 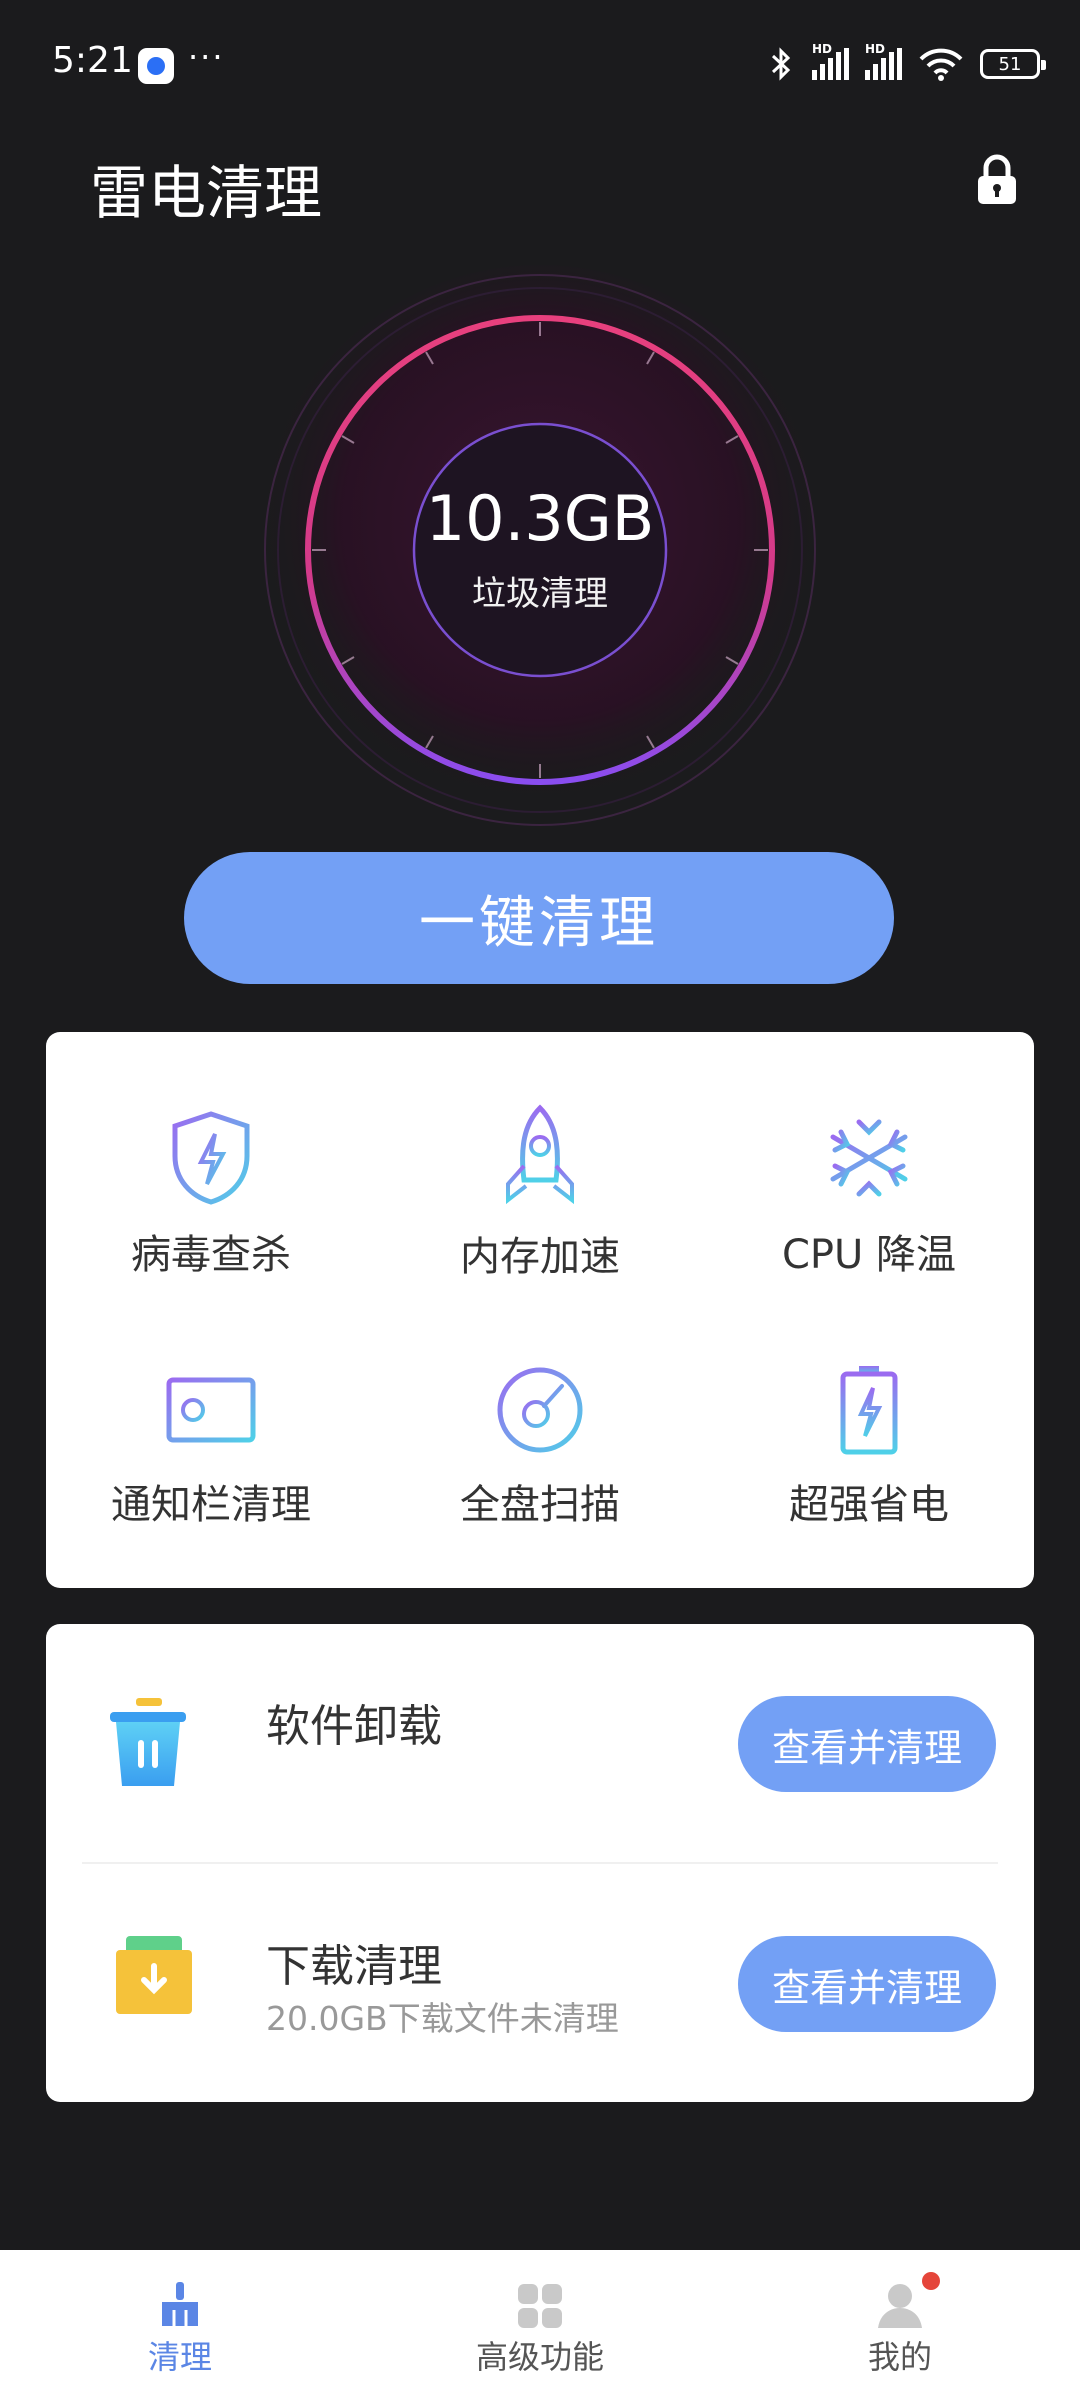 I want to click on disk-scan-icon, so click(x=540, y=1410).